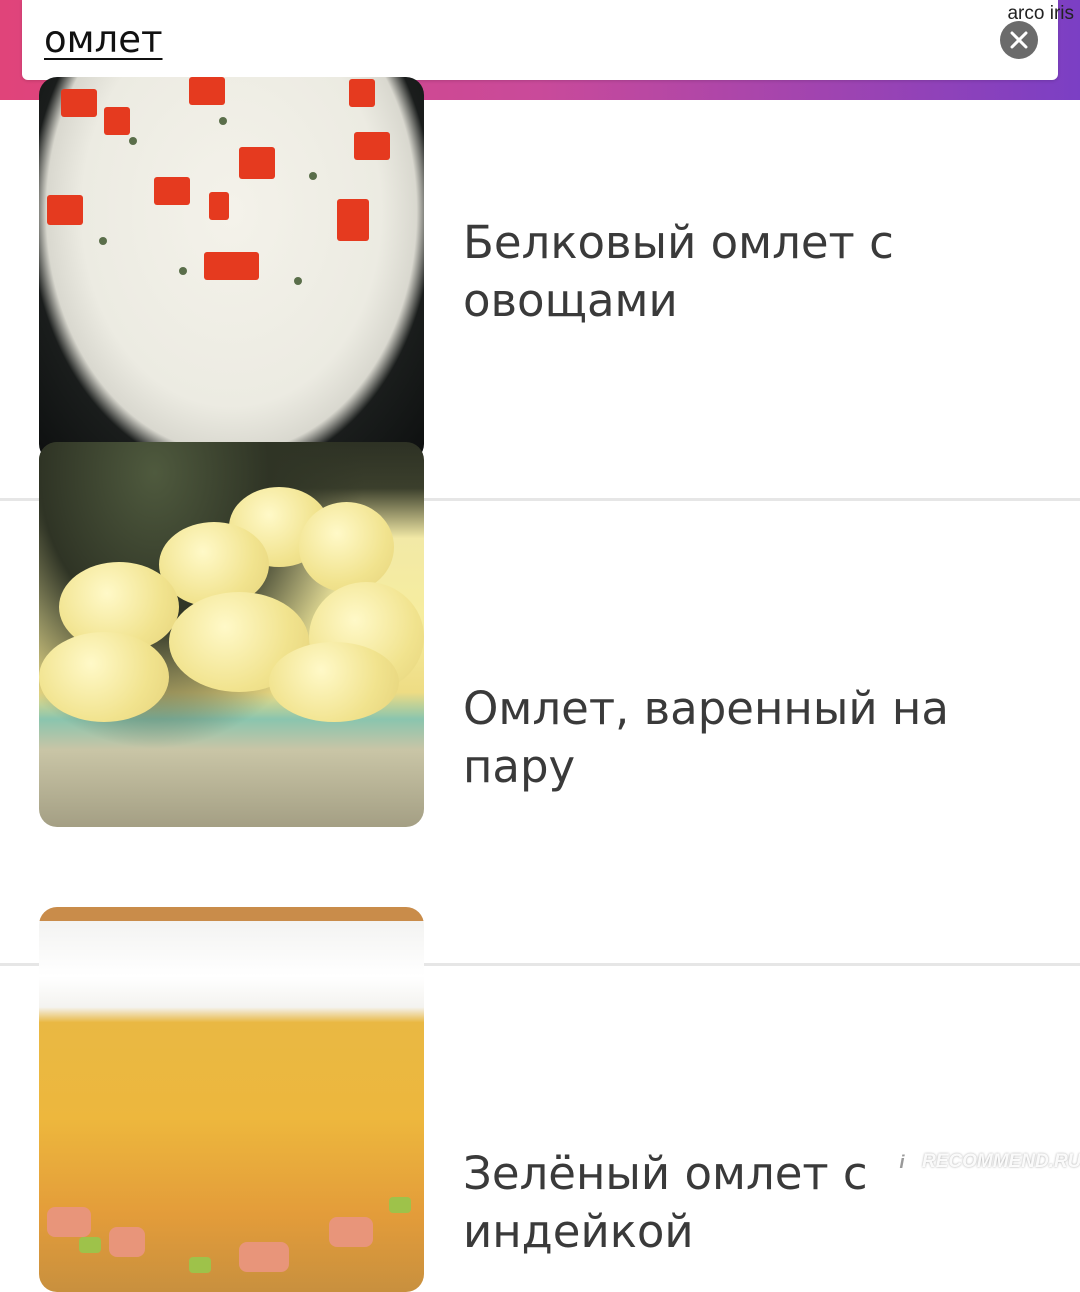 This screenshot has height=1292, width=1080. What do you see at coordinates (706, 737) in the screenshot?
I see `recipe-title: Омлет, варенный на пару` at bounding box center [706, 737].